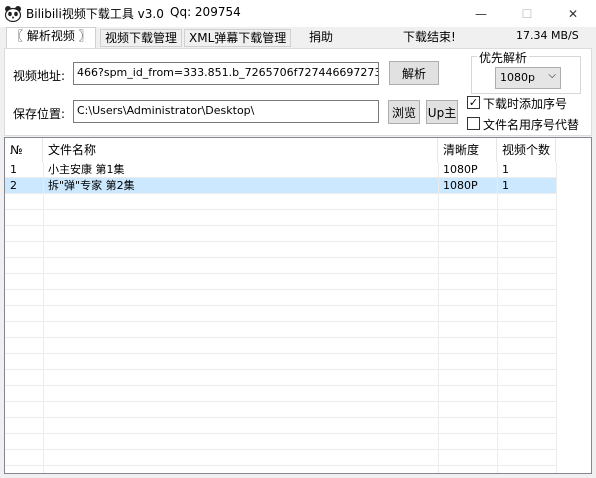 The width and height of the screenshot is (596, 478). Describe the element at coordinates (280, 170) in the screenshot. I see `table-row: 1 小主安康 第1集 1080P 1` at that location.